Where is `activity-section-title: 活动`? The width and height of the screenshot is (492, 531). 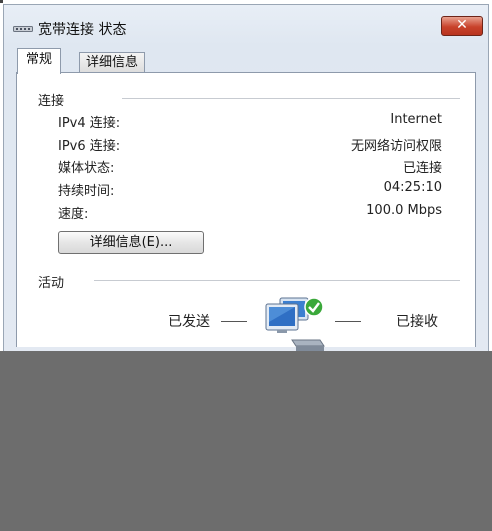 activity-section-title: 活动 is located at coordinates (51, 283).